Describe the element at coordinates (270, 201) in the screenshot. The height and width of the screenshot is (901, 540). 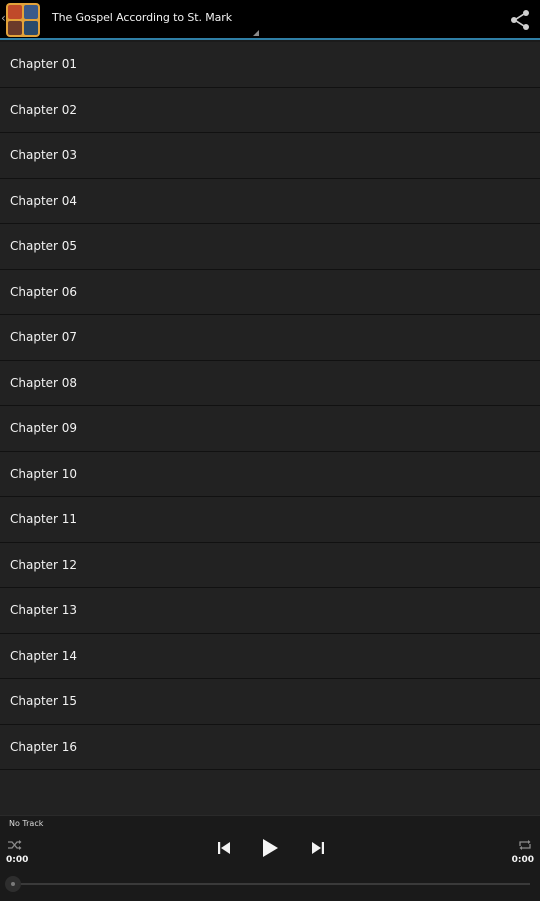
I see `list-item: Chapter 04` at that location.